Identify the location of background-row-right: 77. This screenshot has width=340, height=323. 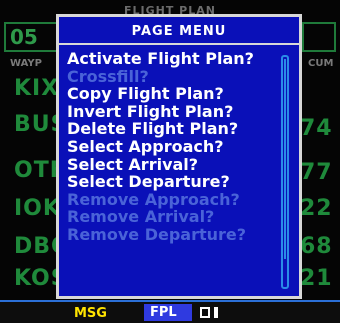
(316, 172).